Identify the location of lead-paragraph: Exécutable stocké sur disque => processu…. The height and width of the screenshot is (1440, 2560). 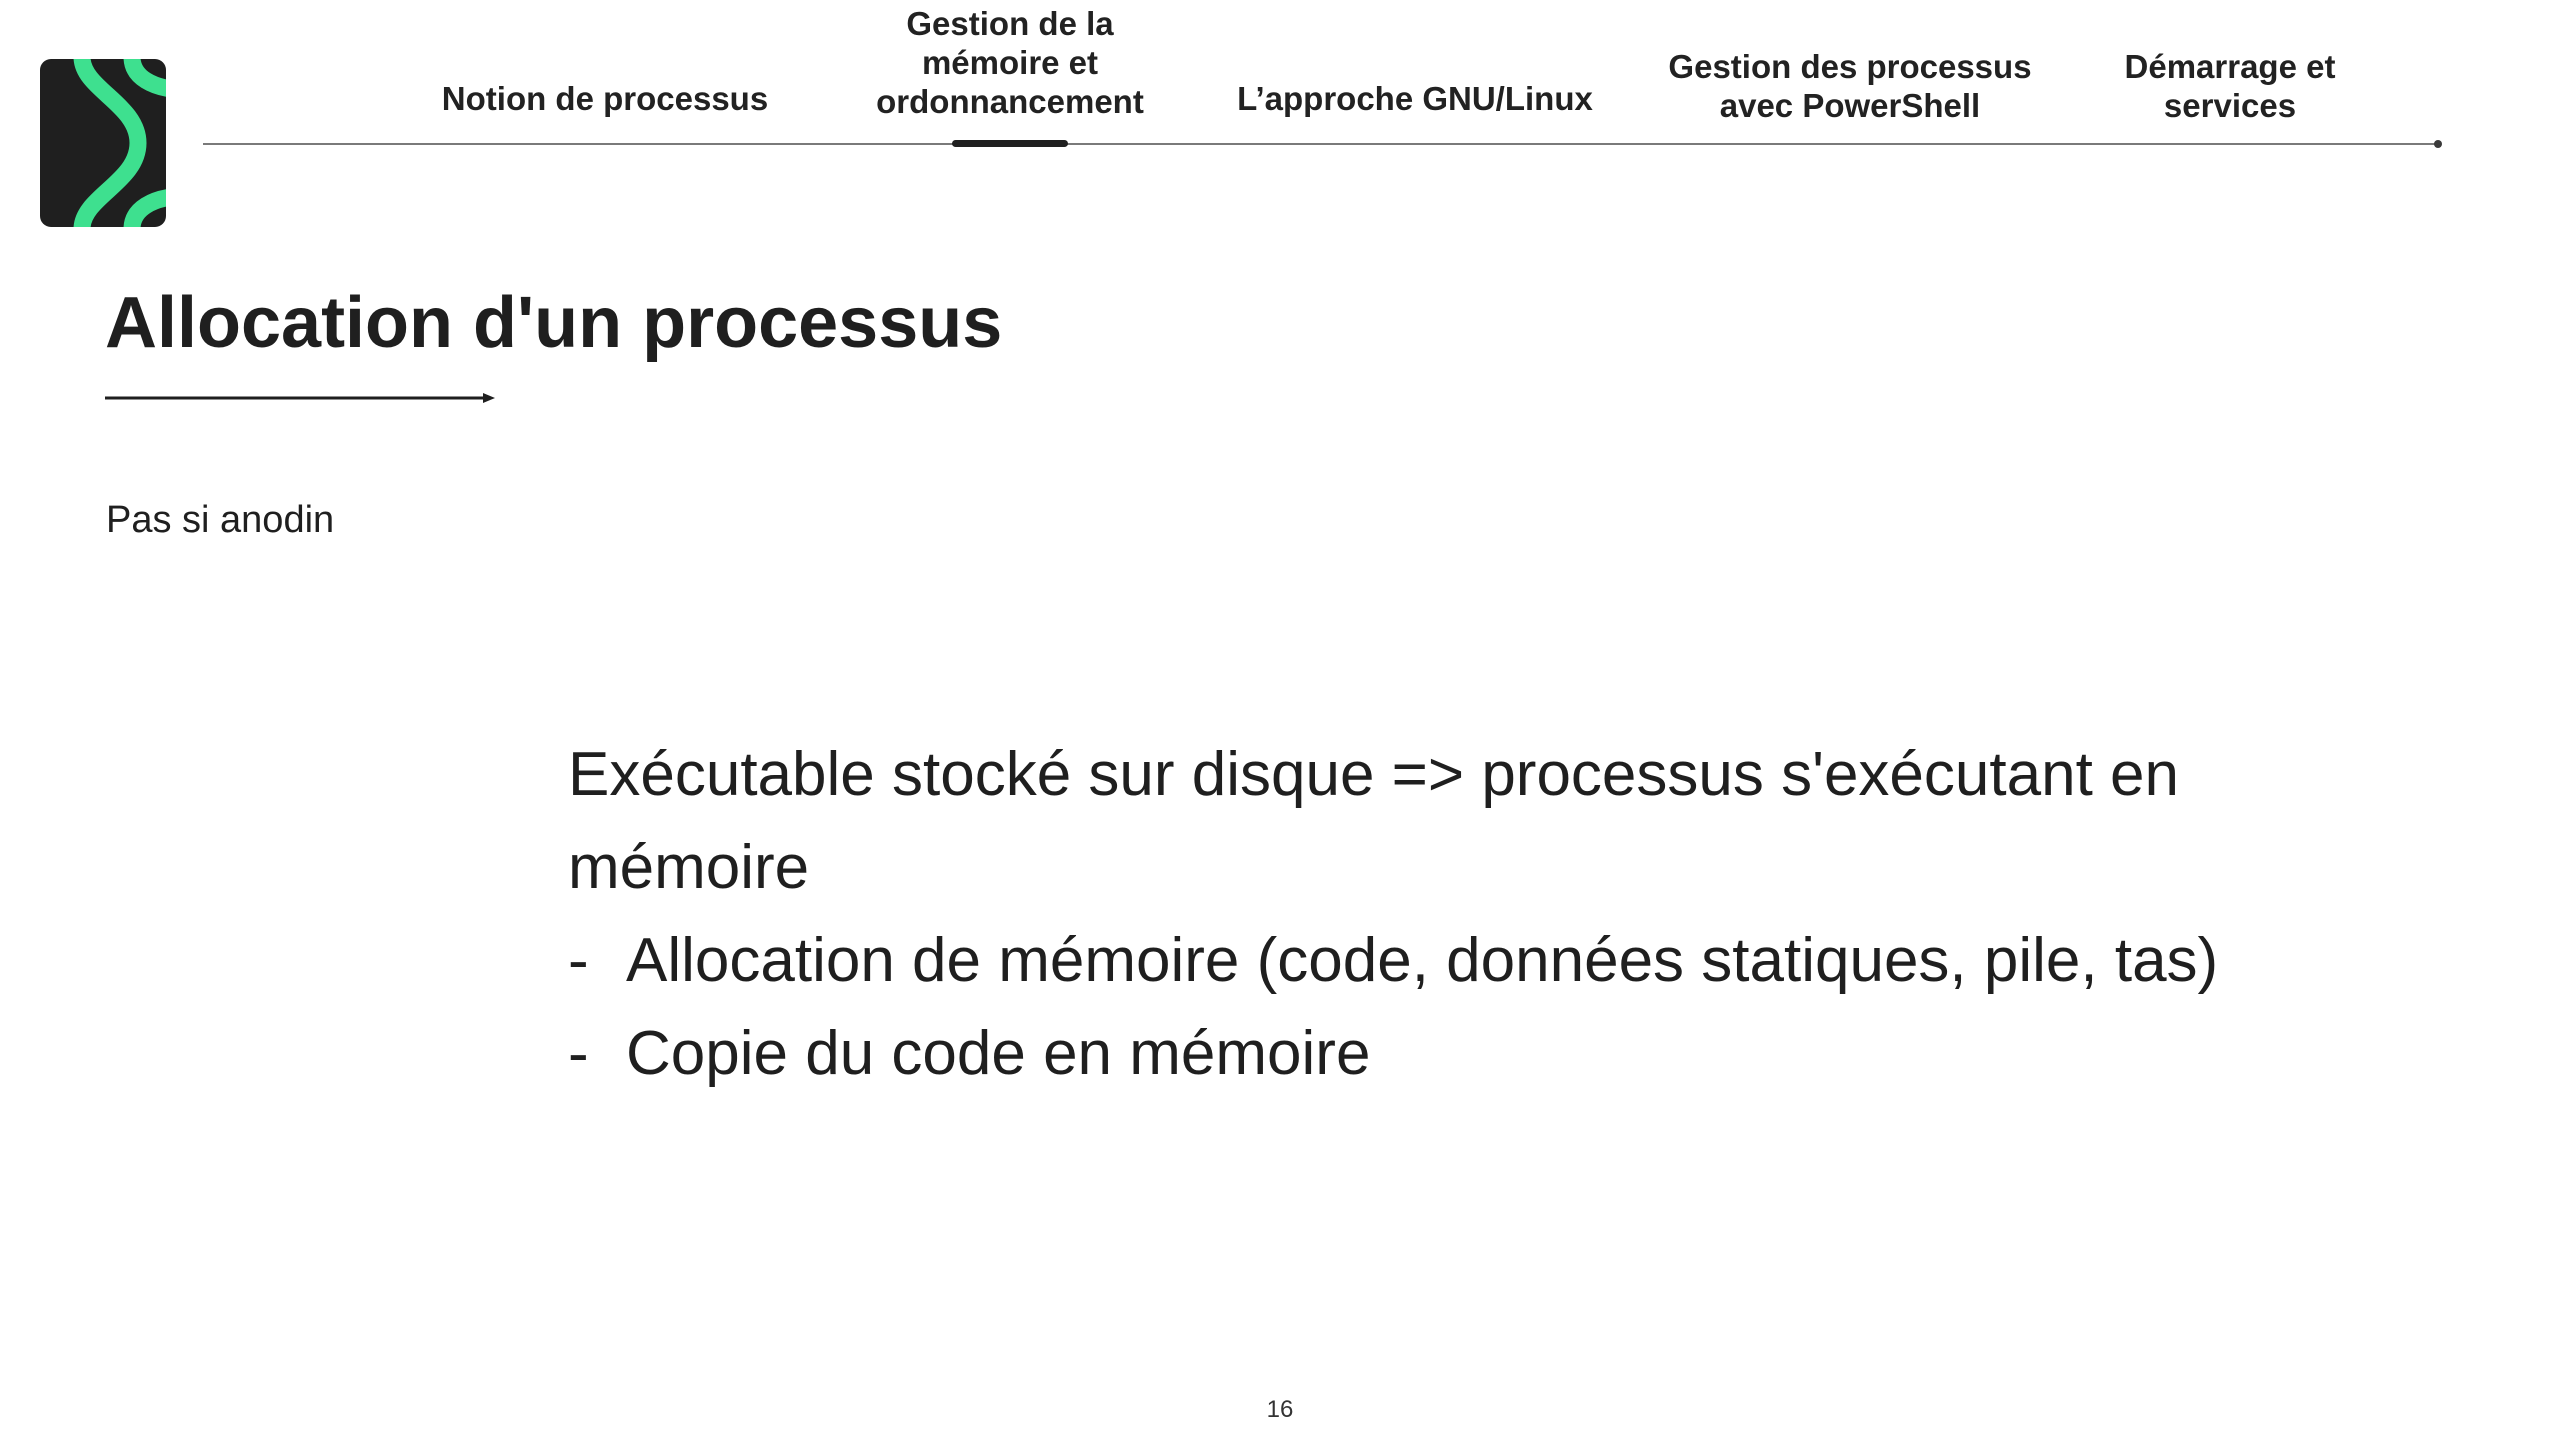
(1374, 821).